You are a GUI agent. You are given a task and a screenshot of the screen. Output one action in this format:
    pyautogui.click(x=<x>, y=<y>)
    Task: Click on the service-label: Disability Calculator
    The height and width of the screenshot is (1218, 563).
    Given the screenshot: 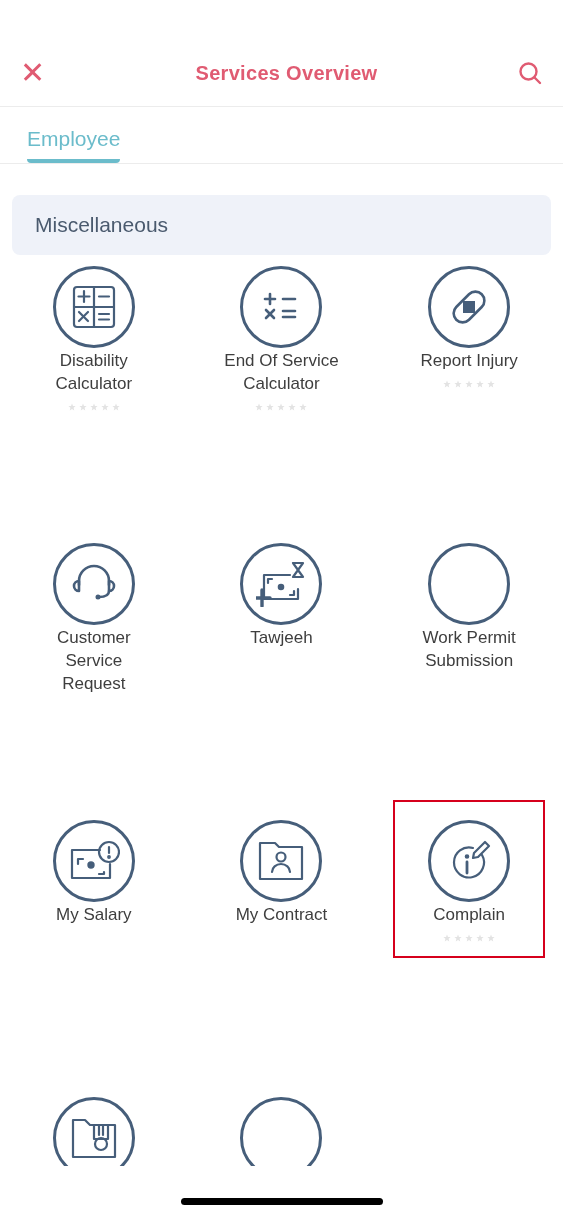 What is the action you would take?
    pyautogui.click(x=94, y=372)
    